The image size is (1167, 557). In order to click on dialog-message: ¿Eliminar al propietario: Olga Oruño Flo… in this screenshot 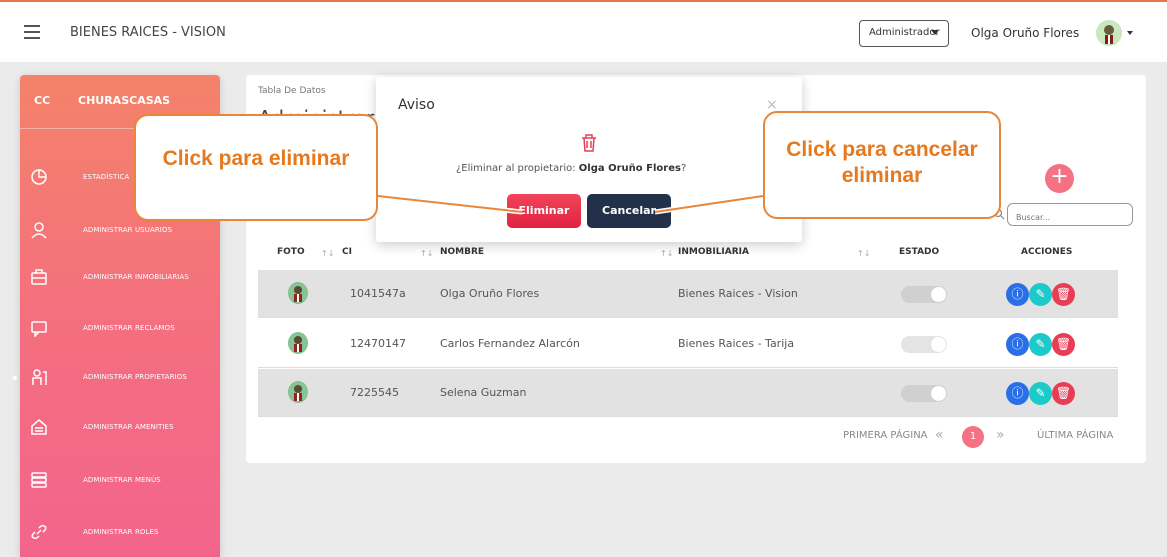, I will do `click(571, 168)`.